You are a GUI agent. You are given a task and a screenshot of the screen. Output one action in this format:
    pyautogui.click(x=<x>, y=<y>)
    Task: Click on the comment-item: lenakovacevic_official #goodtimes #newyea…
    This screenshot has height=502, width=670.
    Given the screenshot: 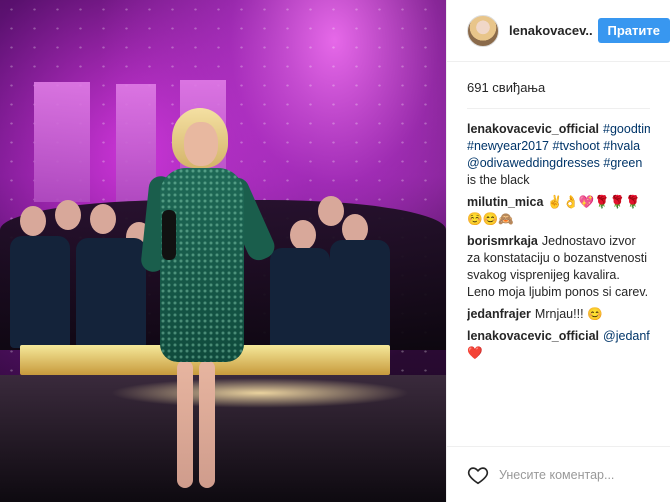 What is the action you would take?
    pyautogui.click(x=558, y=155)
    